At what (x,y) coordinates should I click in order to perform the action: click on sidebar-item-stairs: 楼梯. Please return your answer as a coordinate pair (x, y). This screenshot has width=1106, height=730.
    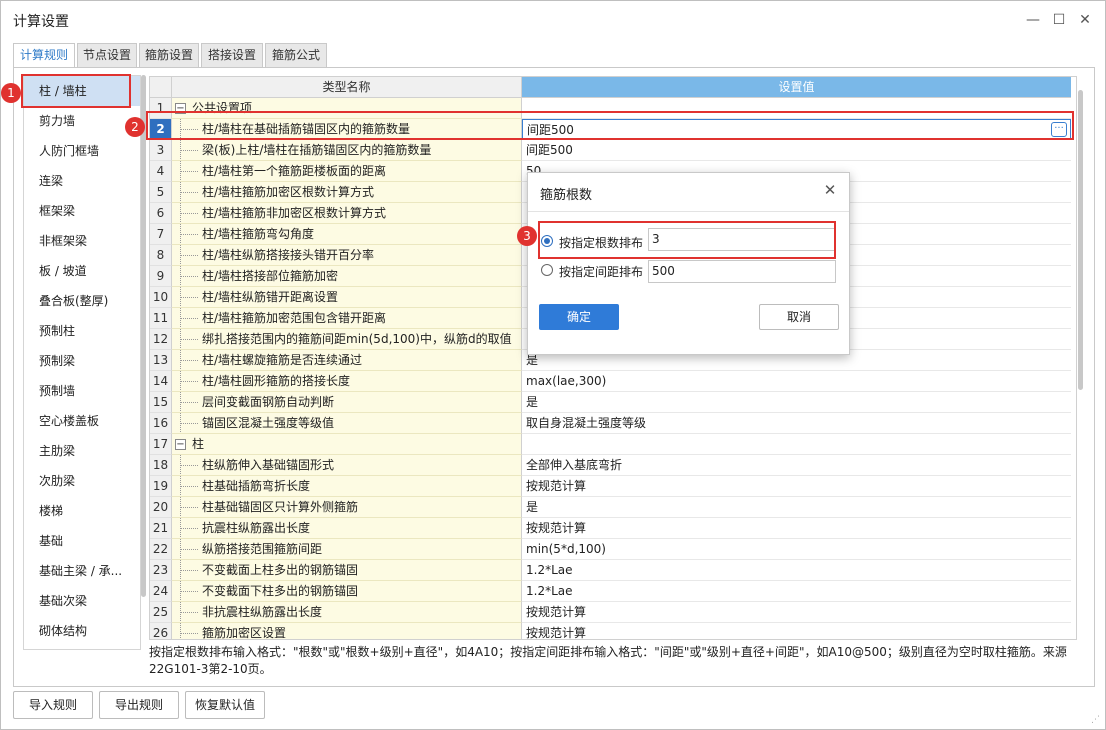
    Looking at the image, I should click on (82, 511).